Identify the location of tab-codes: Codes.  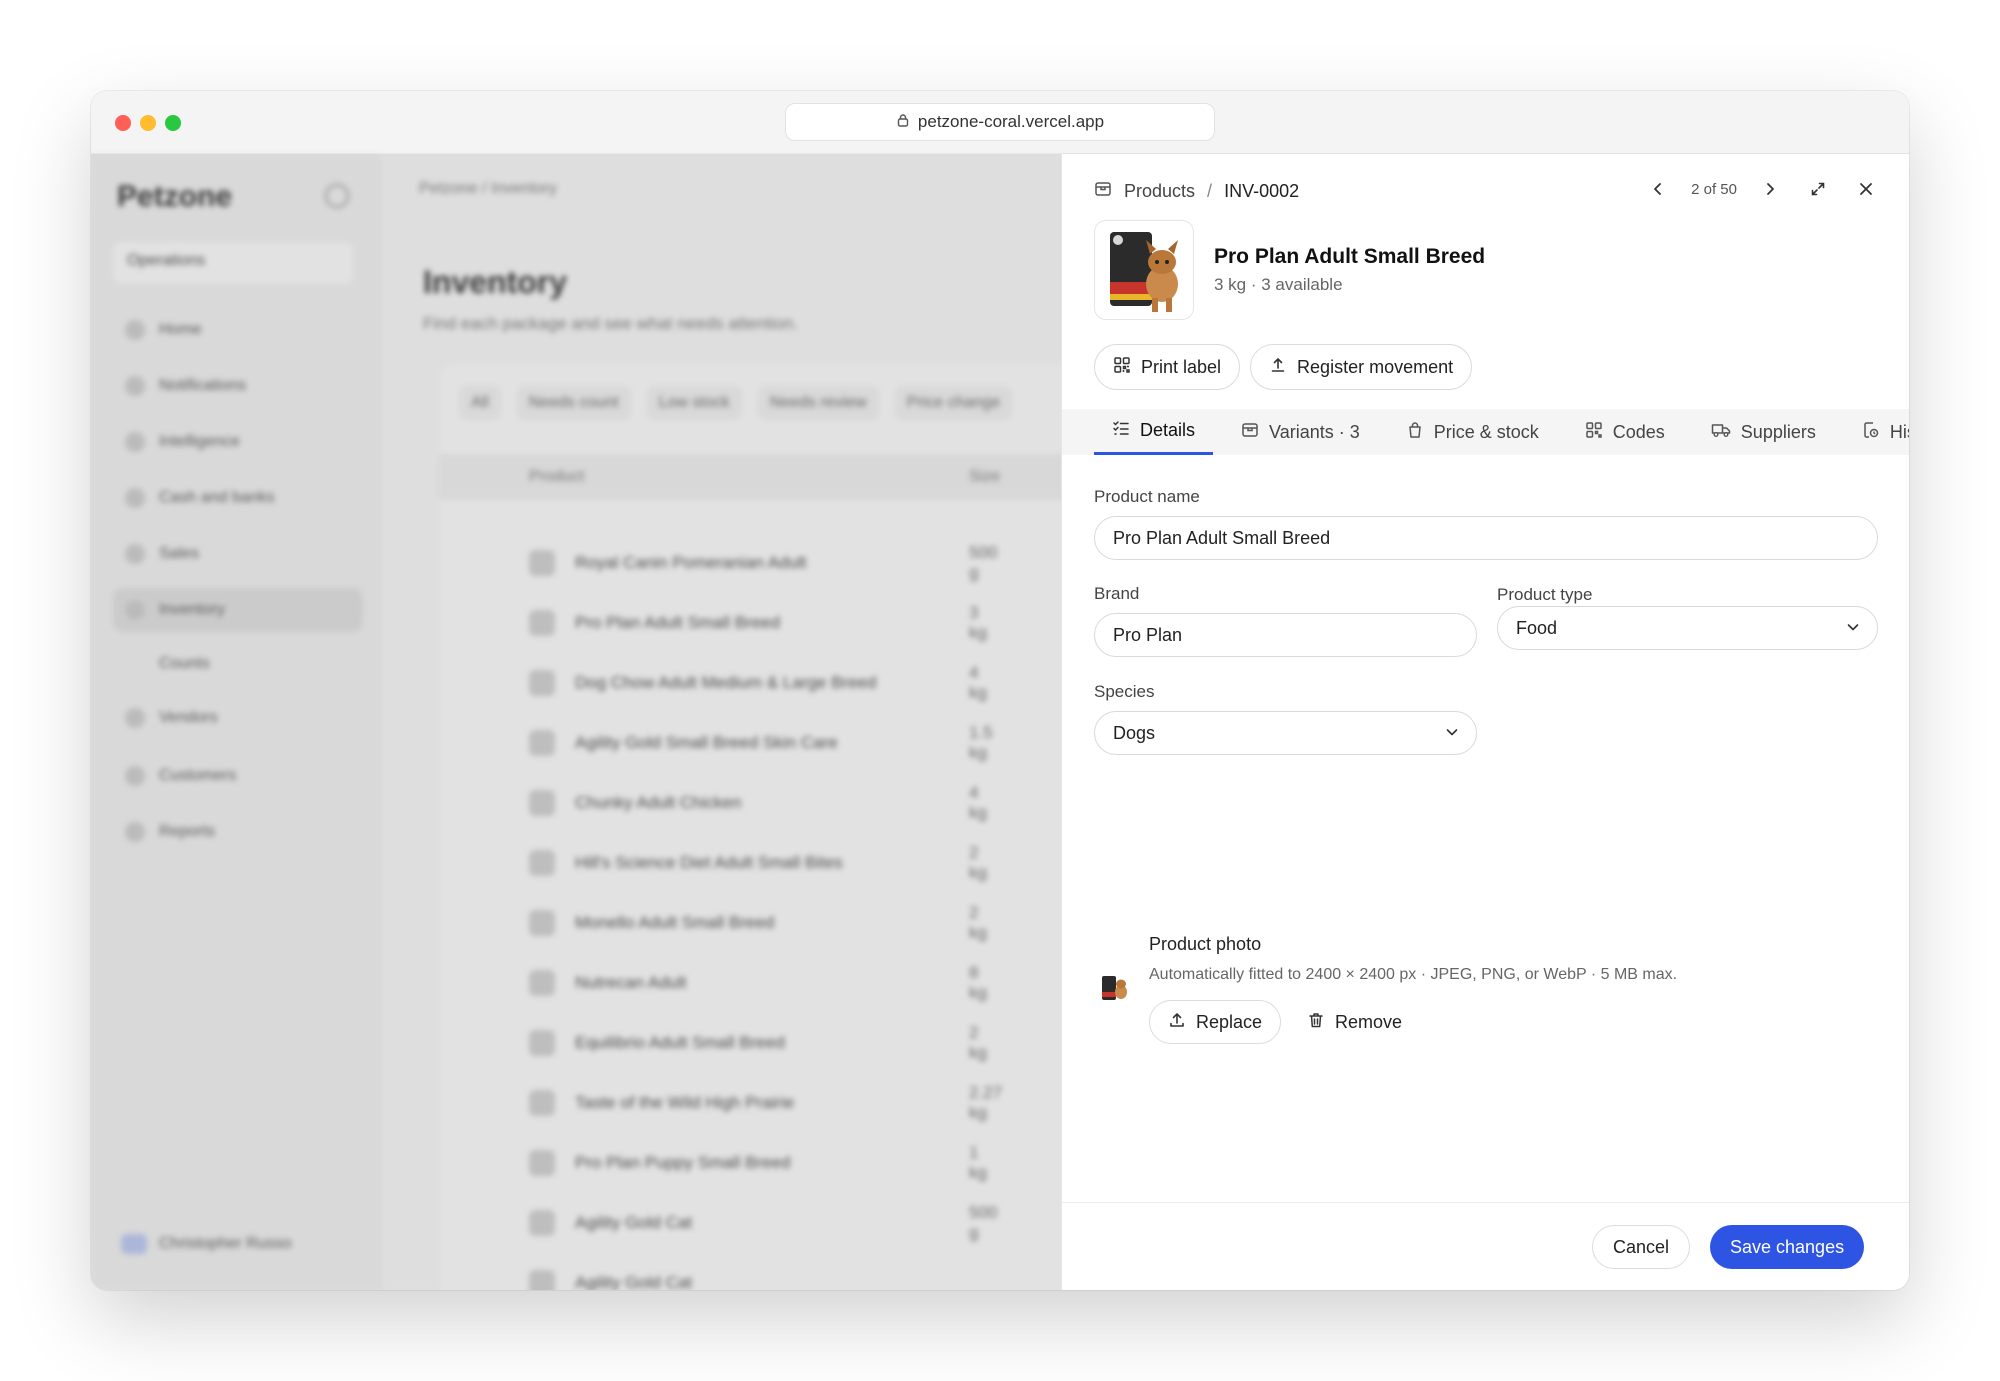
(1625, 432).